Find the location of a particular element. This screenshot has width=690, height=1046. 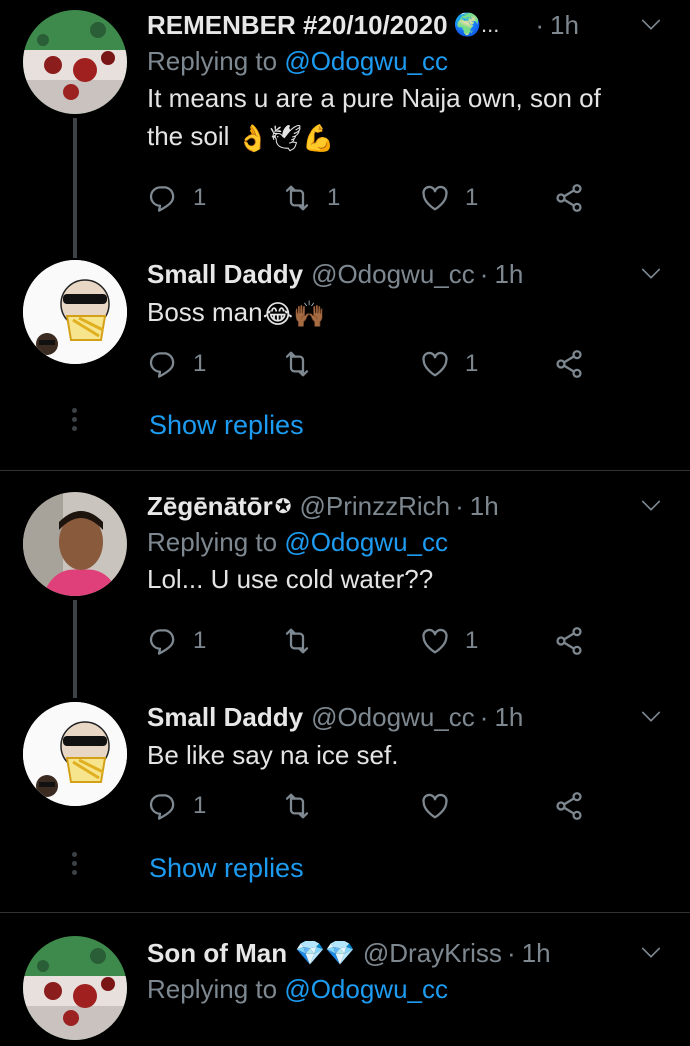

tweet-header: Son of Man 💎💎 @DrayKriss · 1h is located at coordinates (404, 953).